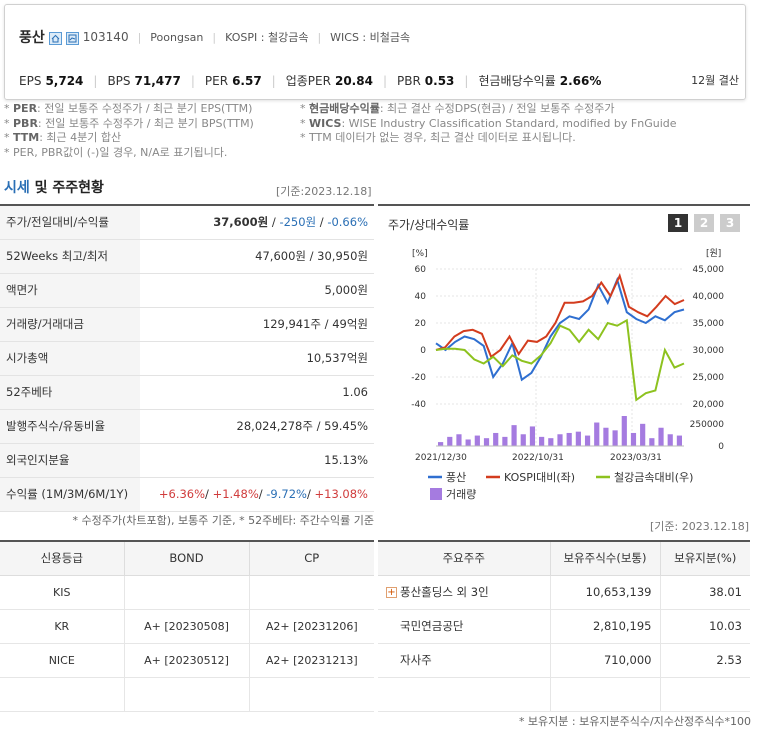  I want to click on volume-tick-label: 250000, so click(707, 425).